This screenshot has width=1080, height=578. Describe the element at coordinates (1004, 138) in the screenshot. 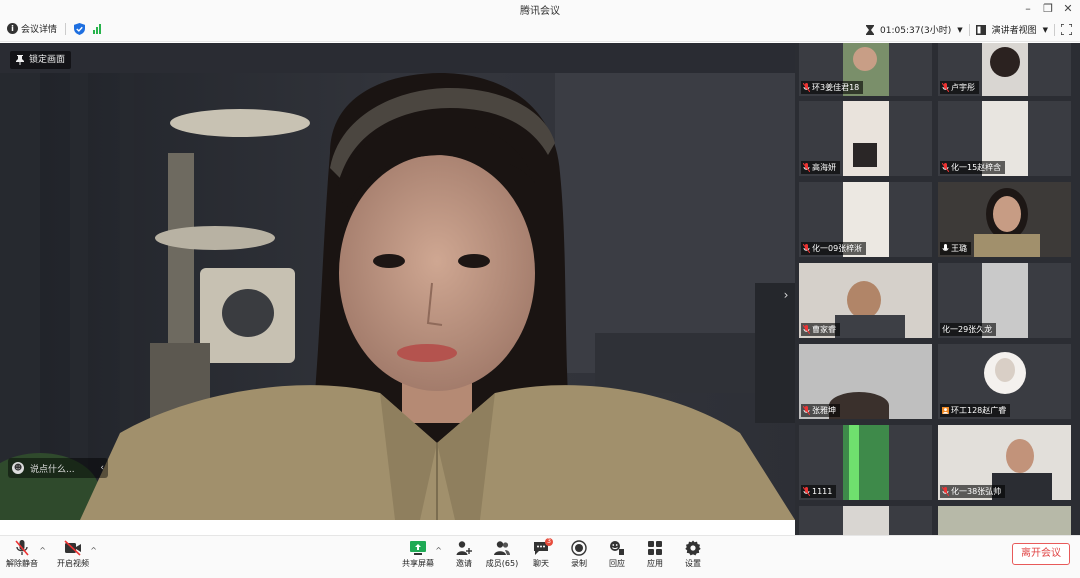

I see `participant-tile: 化一15赵梓含` at that location.